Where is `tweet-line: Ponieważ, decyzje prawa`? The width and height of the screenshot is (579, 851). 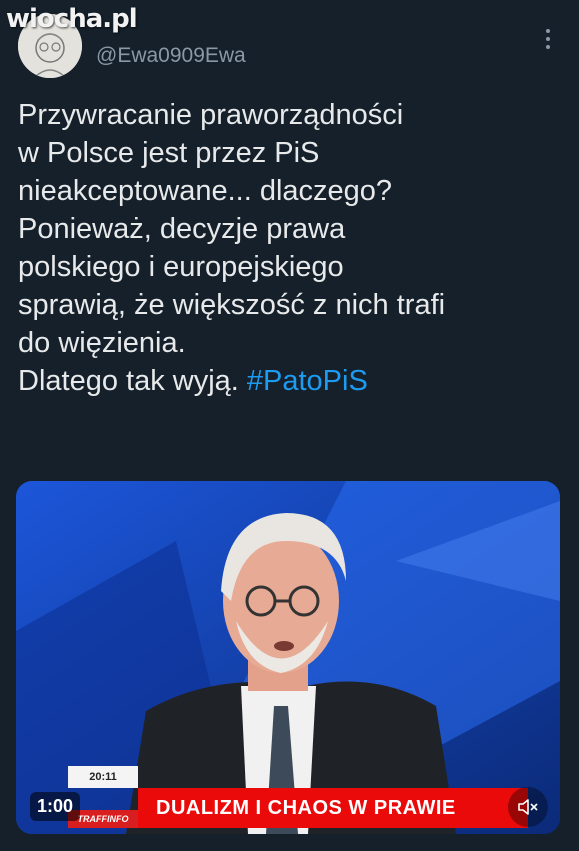
tweet-line: Ponieważ, decyzje prawa is located at coordinates (182, 229).